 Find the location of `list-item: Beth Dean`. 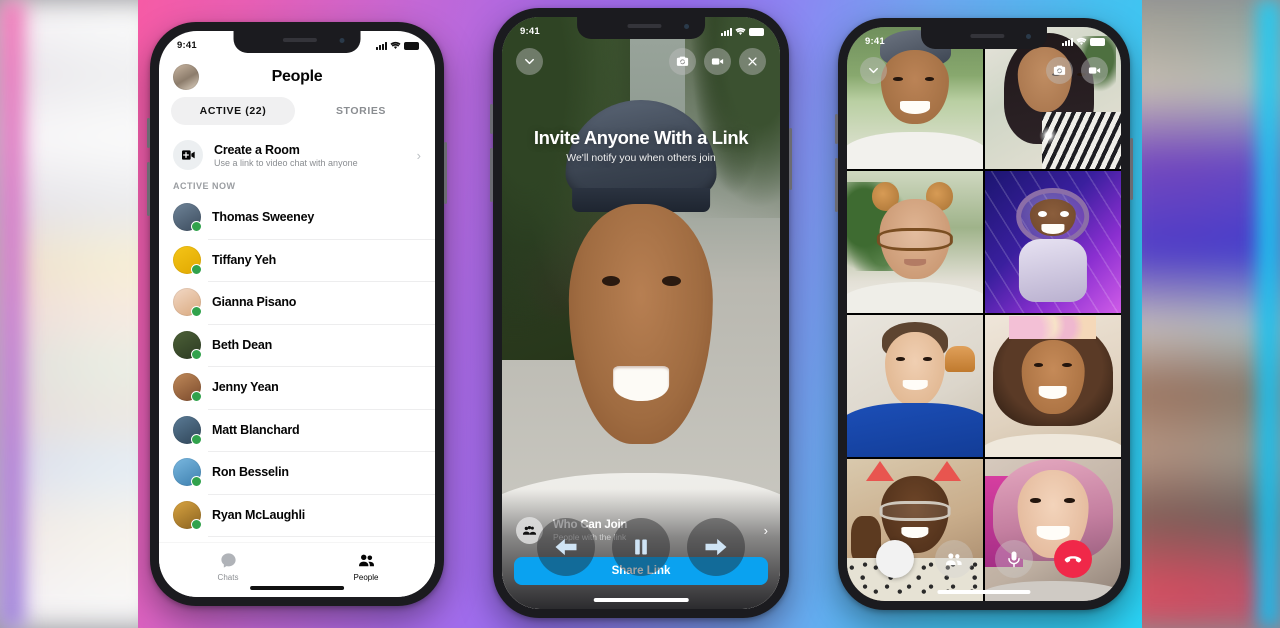

list-item: Beth Dean is located at coordinates (297, 345).